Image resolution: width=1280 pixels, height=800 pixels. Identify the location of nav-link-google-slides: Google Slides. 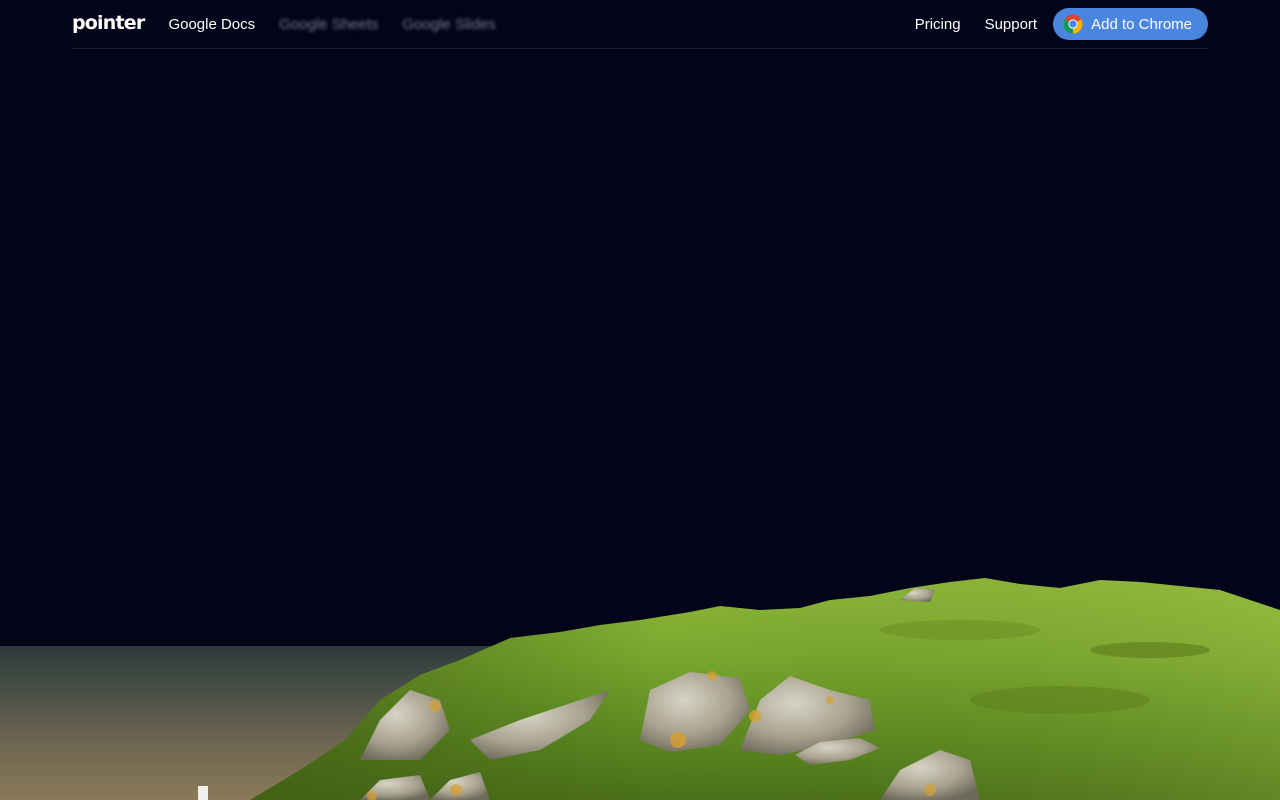
(448, 24).